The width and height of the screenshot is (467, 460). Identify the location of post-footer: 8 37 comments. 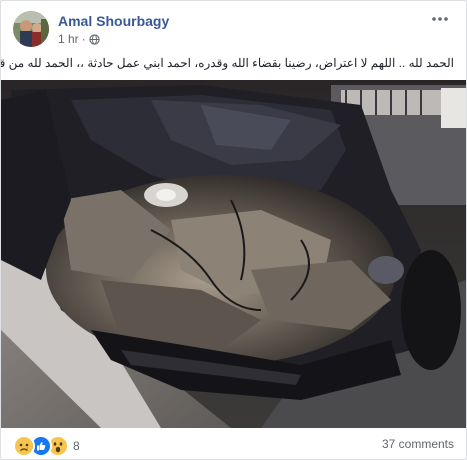
(233, 444).